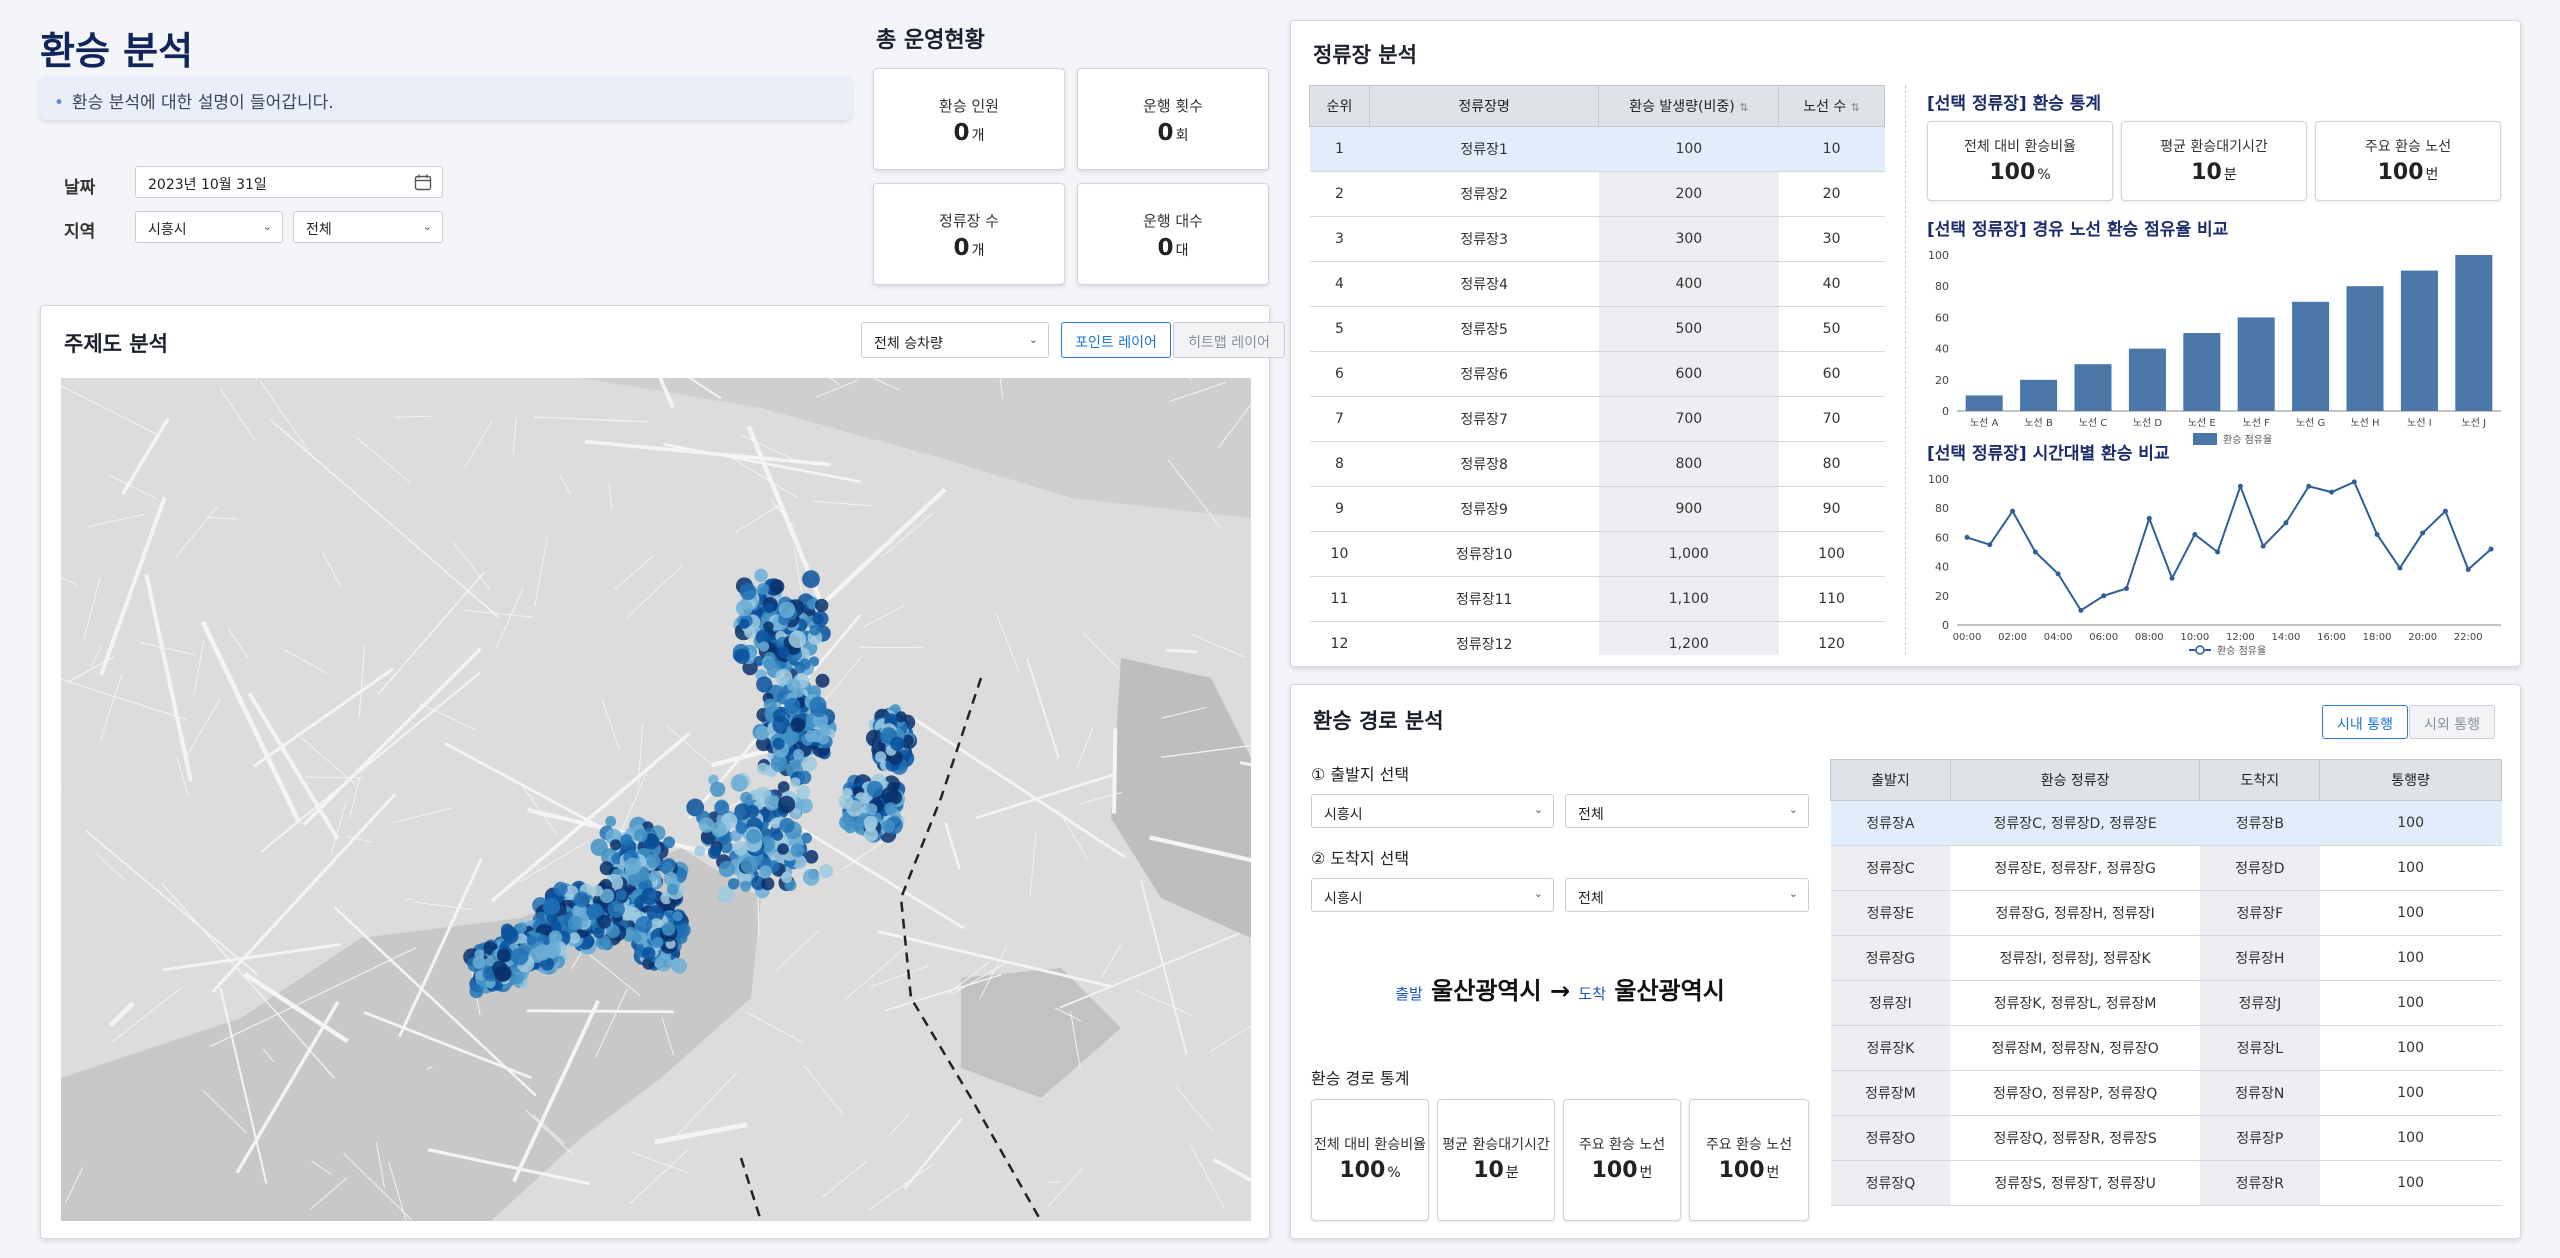 The width and height of the screenshot is (2560, 1258). I want to click on col-volume: 통행량, so click(2410, 780).